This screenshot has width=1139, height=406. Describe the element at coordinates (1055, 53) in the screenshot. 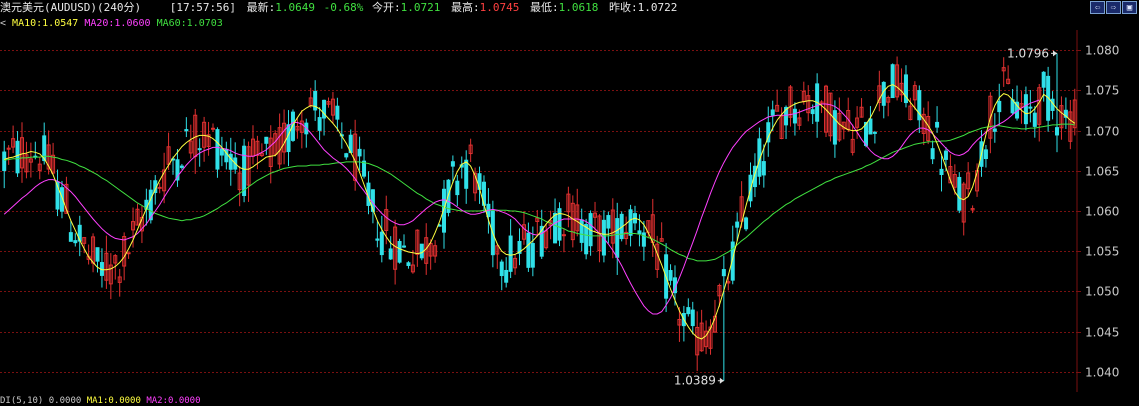

I see `annotation-arrowhead` at that location.